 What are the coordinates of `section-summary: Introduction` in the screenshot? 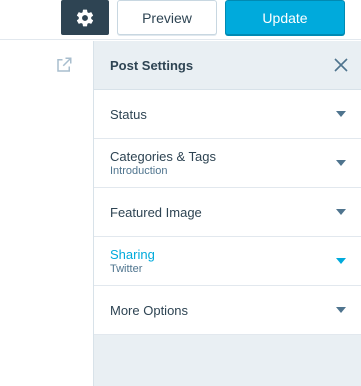 It's located at (139, 171).